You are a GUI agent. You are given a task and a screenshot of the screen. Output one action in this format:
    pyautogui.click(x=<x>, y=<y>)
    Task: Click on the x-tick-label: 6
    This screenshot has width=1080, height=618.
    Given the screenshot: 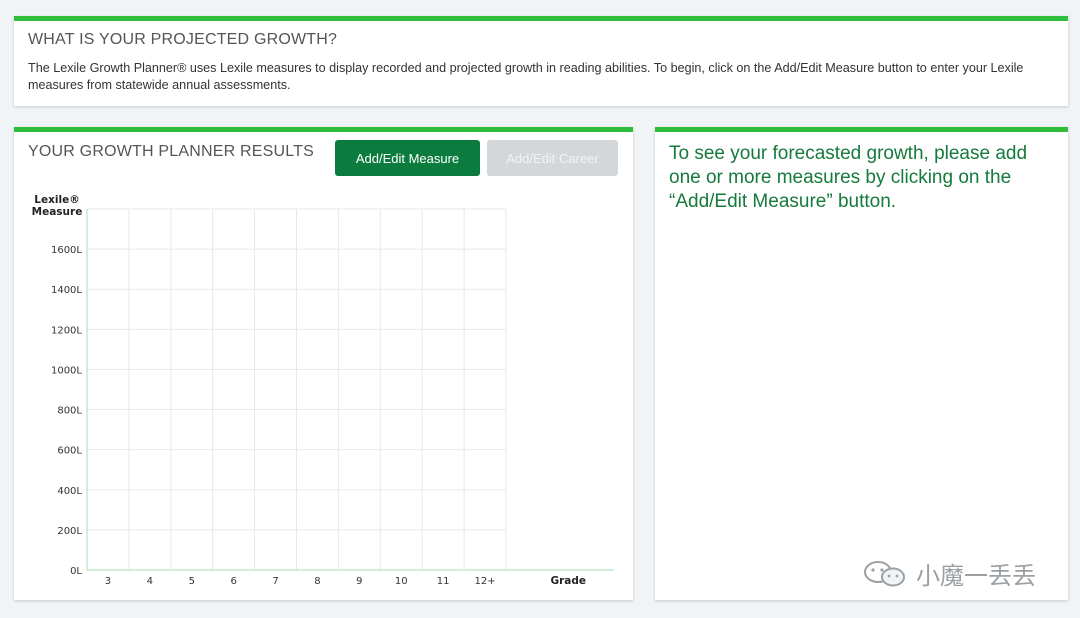 What is the action you would take?
    pyautogui.click(x=233, y=581)
    